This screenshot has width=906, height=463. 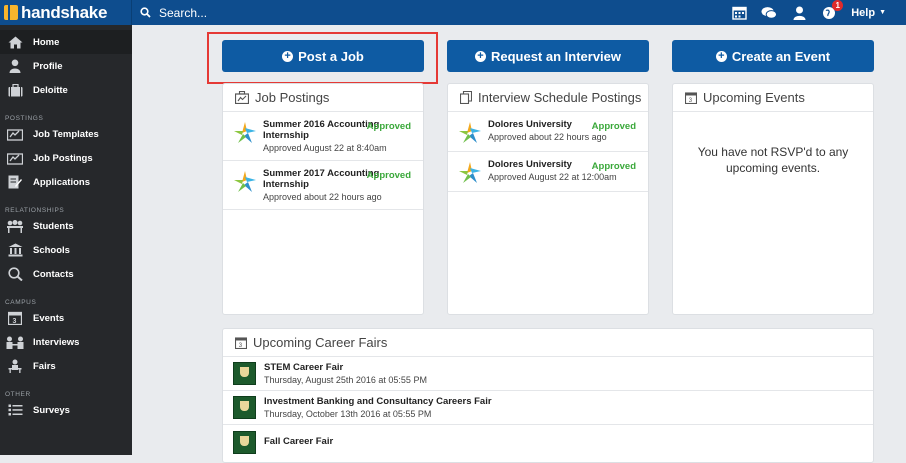 What do you see at coordinates (556, 56) in the screenshot?
I see `request-interview-label: Request an Interview` at bounding box center [556, 56].